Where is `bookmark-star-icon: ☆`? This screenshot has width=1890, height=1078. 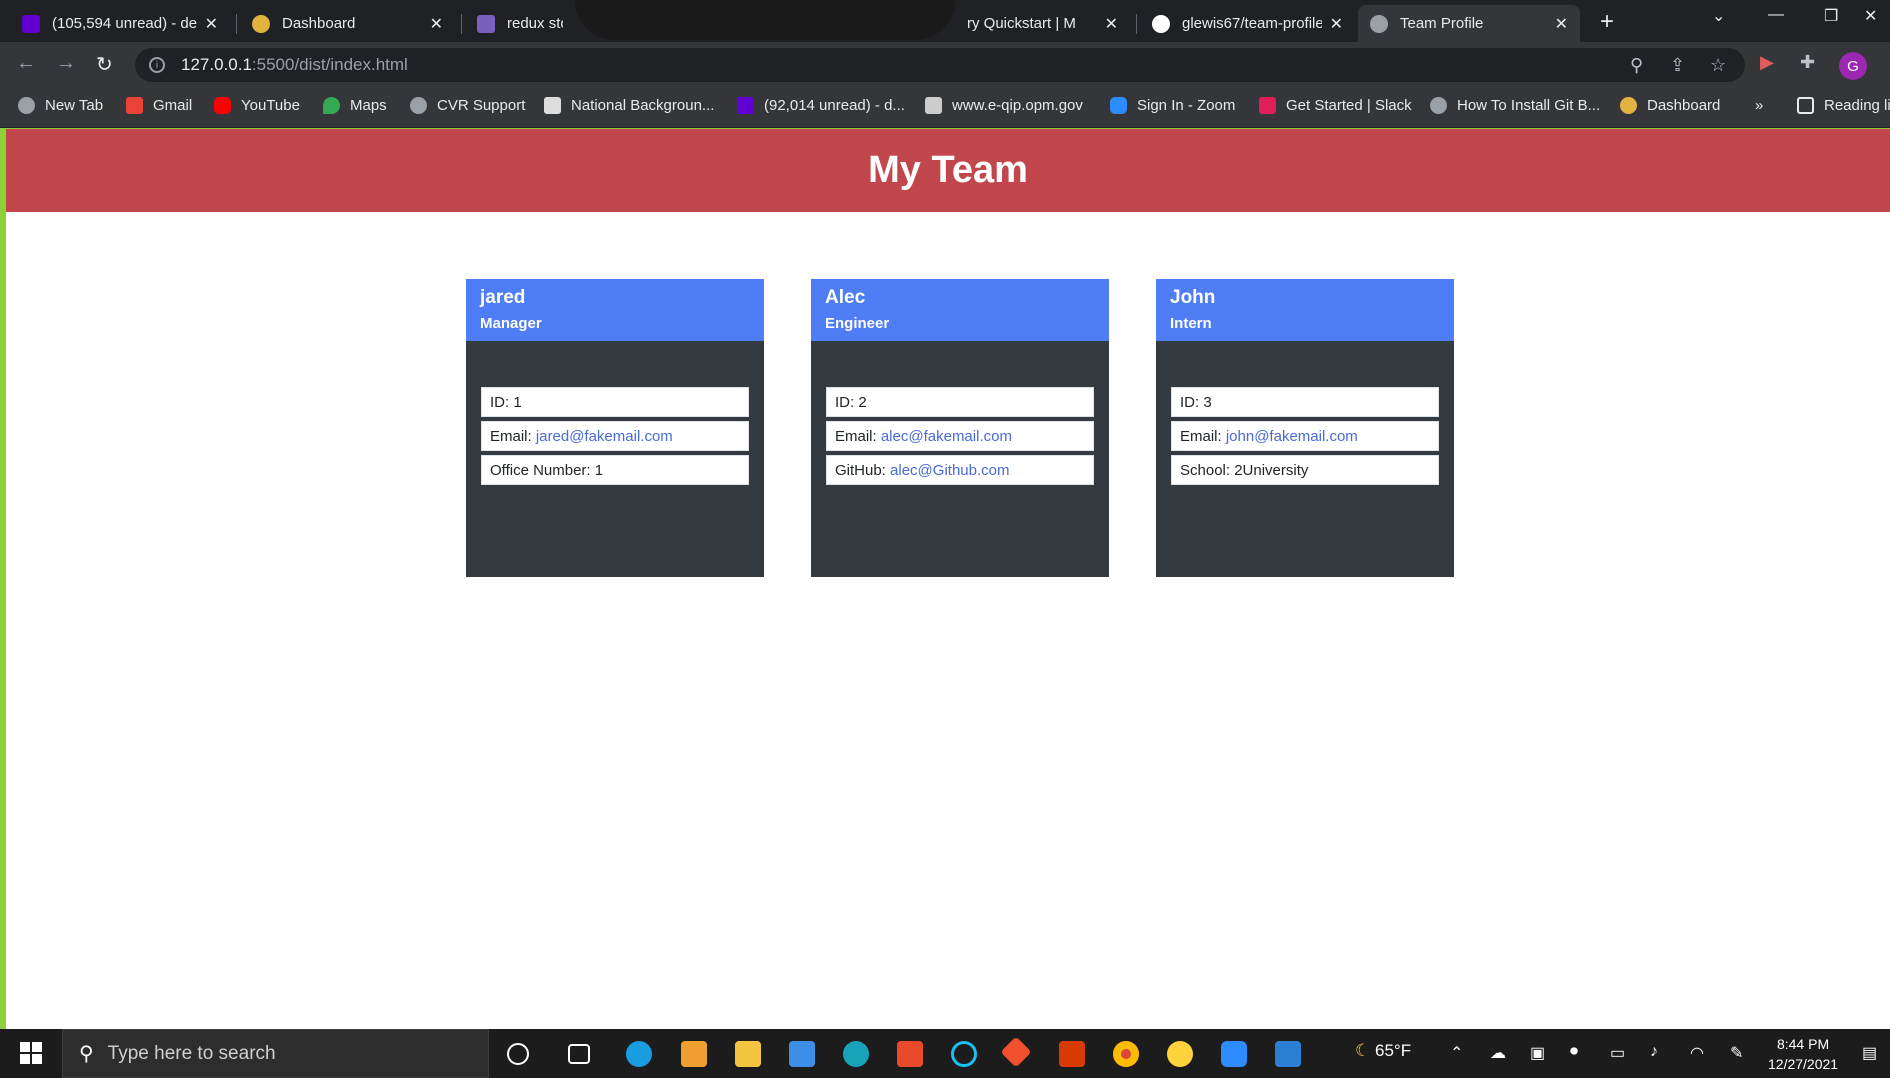
bookmark-star-icon: ☆ is located at coordinates (1718, 65).